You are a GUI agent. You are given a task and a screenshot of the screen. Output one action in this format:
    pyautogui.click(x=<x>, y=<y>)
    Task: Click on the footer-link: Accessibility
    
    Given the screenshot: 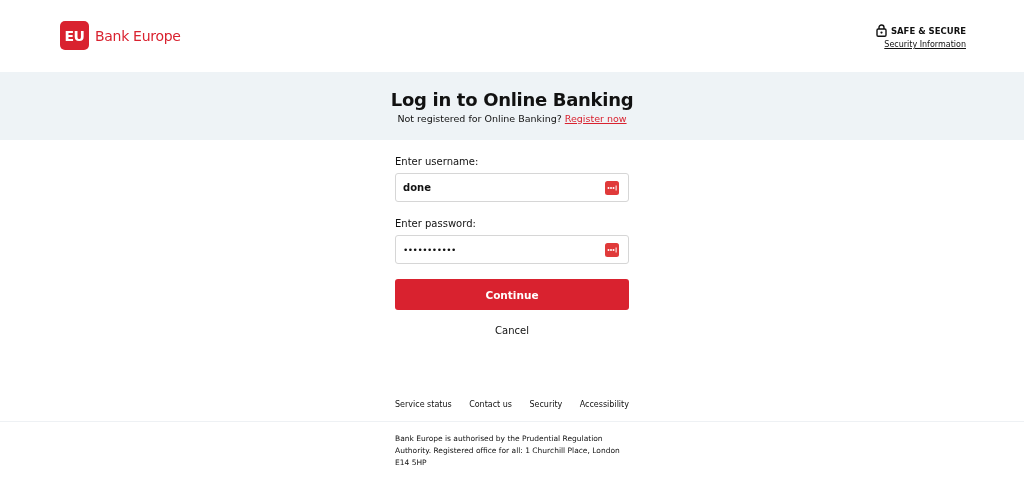 What is the action you would take?
    pyautogui.click(x=604, y=404)
    